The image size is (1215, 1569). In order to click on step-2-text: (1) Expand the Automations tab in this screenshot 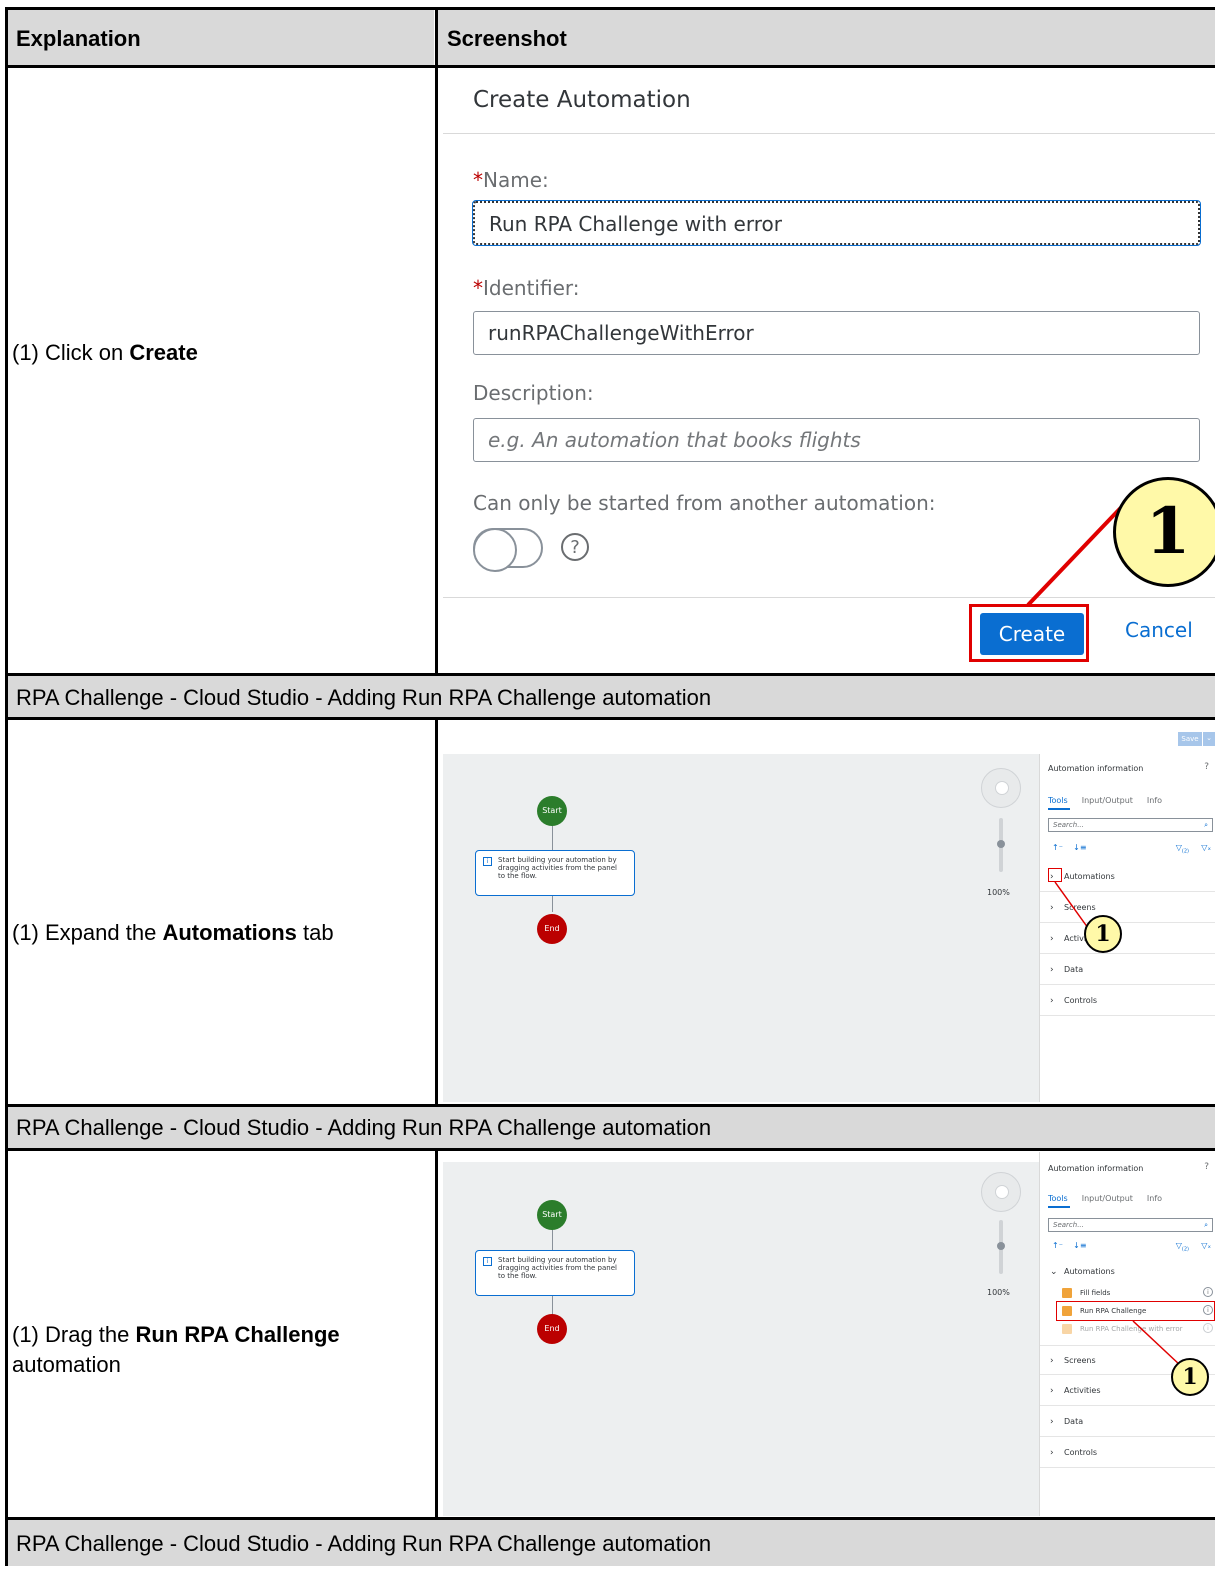, I will do `click(173, 932)`.